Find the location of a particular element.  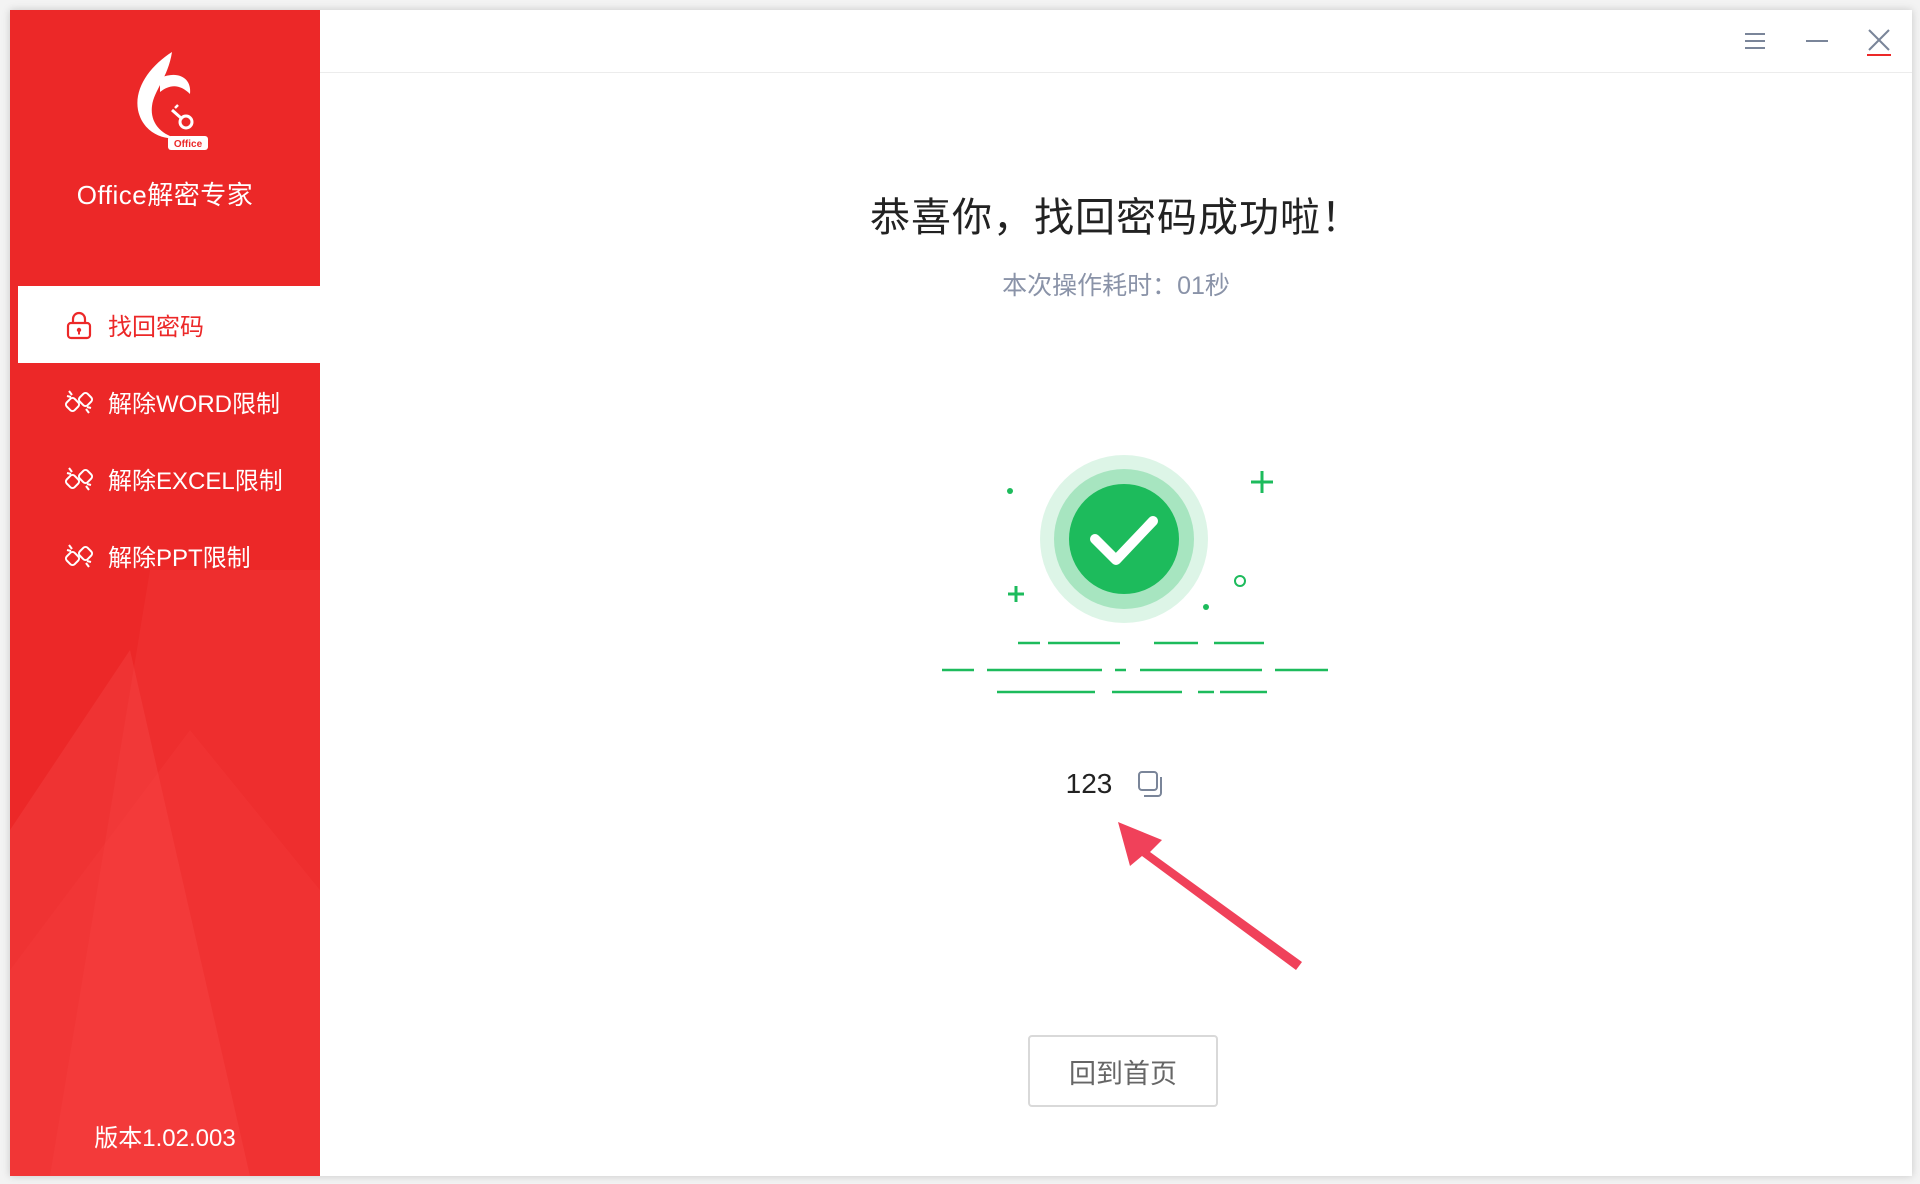

sidebar-item-unlock-word: 解除WORD限制 is located at coordinates (169, 401).